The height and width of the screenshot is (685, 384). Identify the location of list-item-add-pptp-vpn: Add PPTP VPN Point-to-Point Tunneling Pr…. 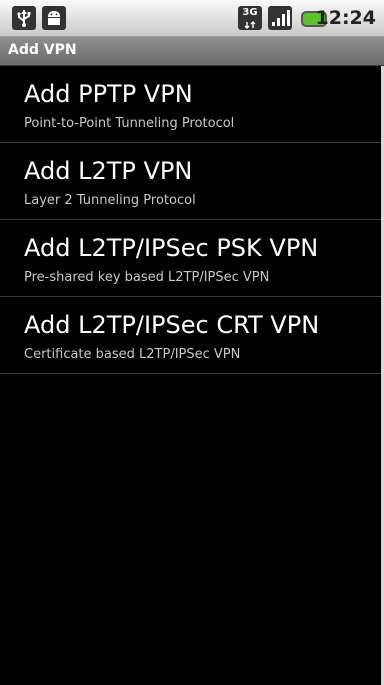
(192, 104).